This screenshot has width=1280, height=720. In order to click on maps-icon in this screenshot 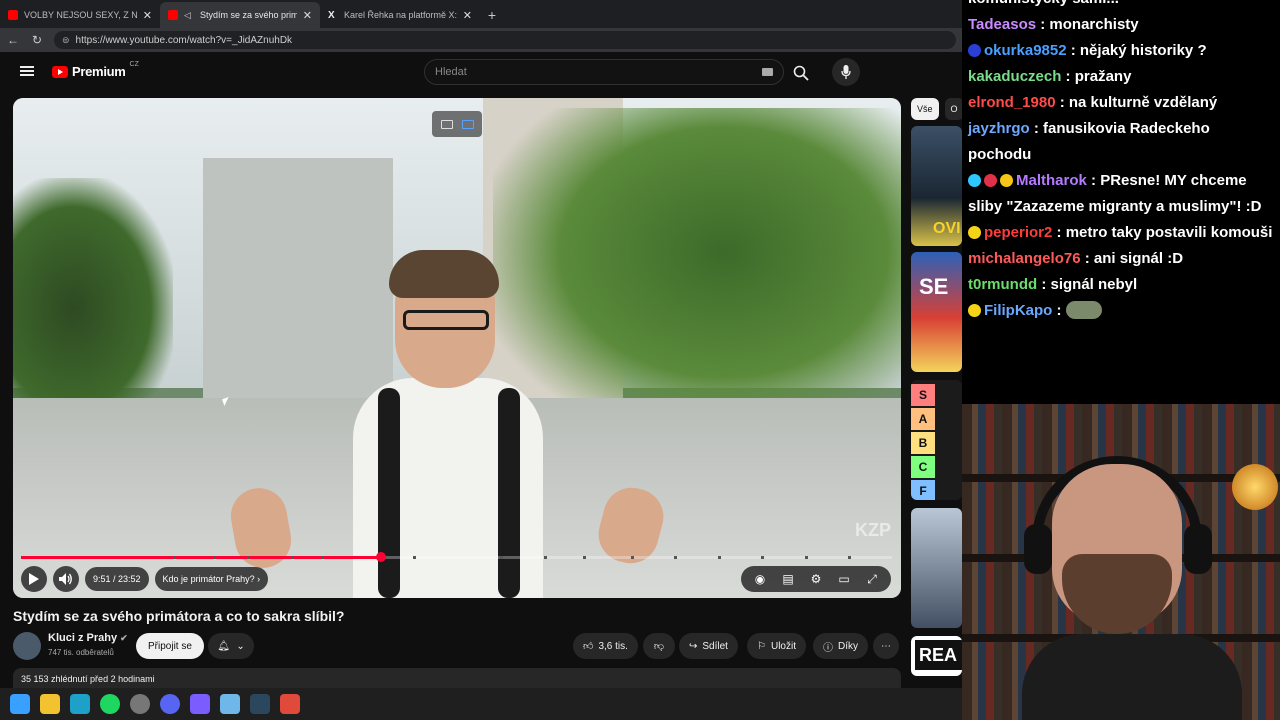, I will do `click(290, 704)`.